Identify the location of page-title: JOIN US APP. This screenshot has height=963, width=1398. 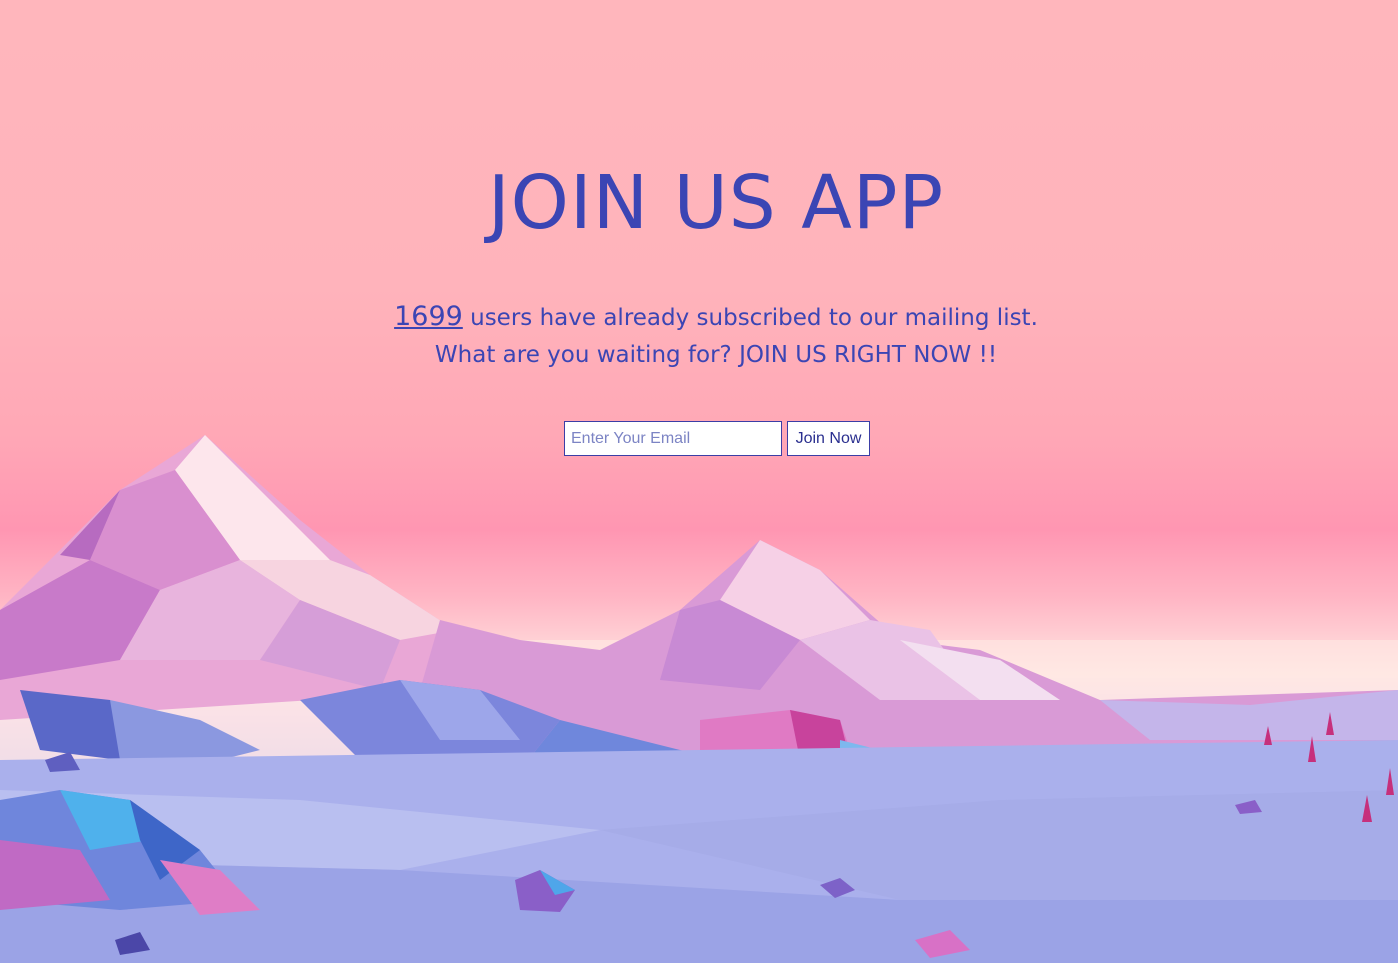
(716, 203).